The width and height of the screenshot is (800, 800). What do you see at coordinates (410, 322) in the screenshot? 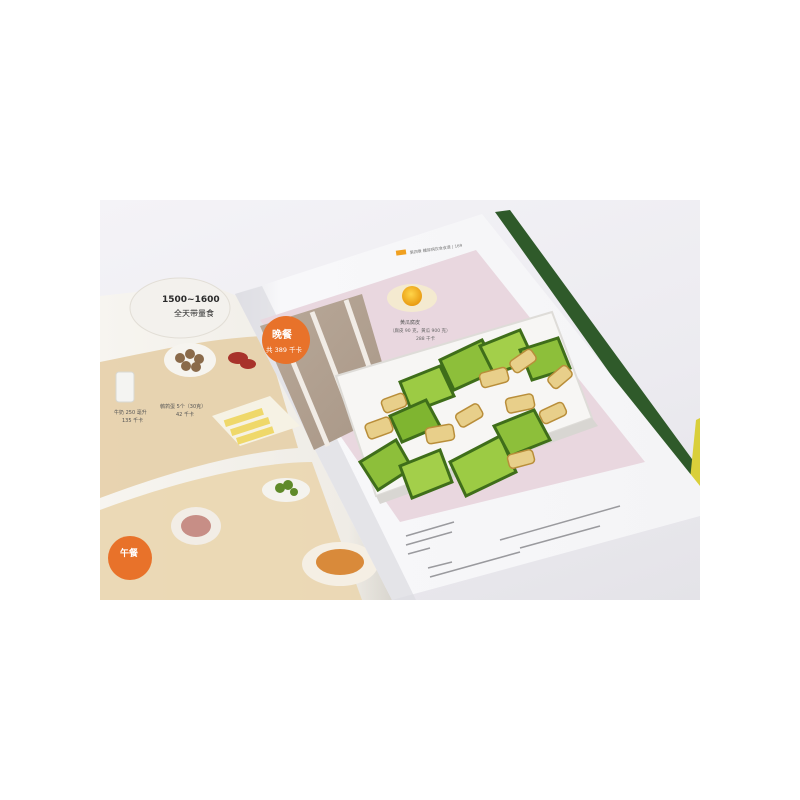
I see `dish-name: 黄瓜腐皮` at bounding box center [410, 322].